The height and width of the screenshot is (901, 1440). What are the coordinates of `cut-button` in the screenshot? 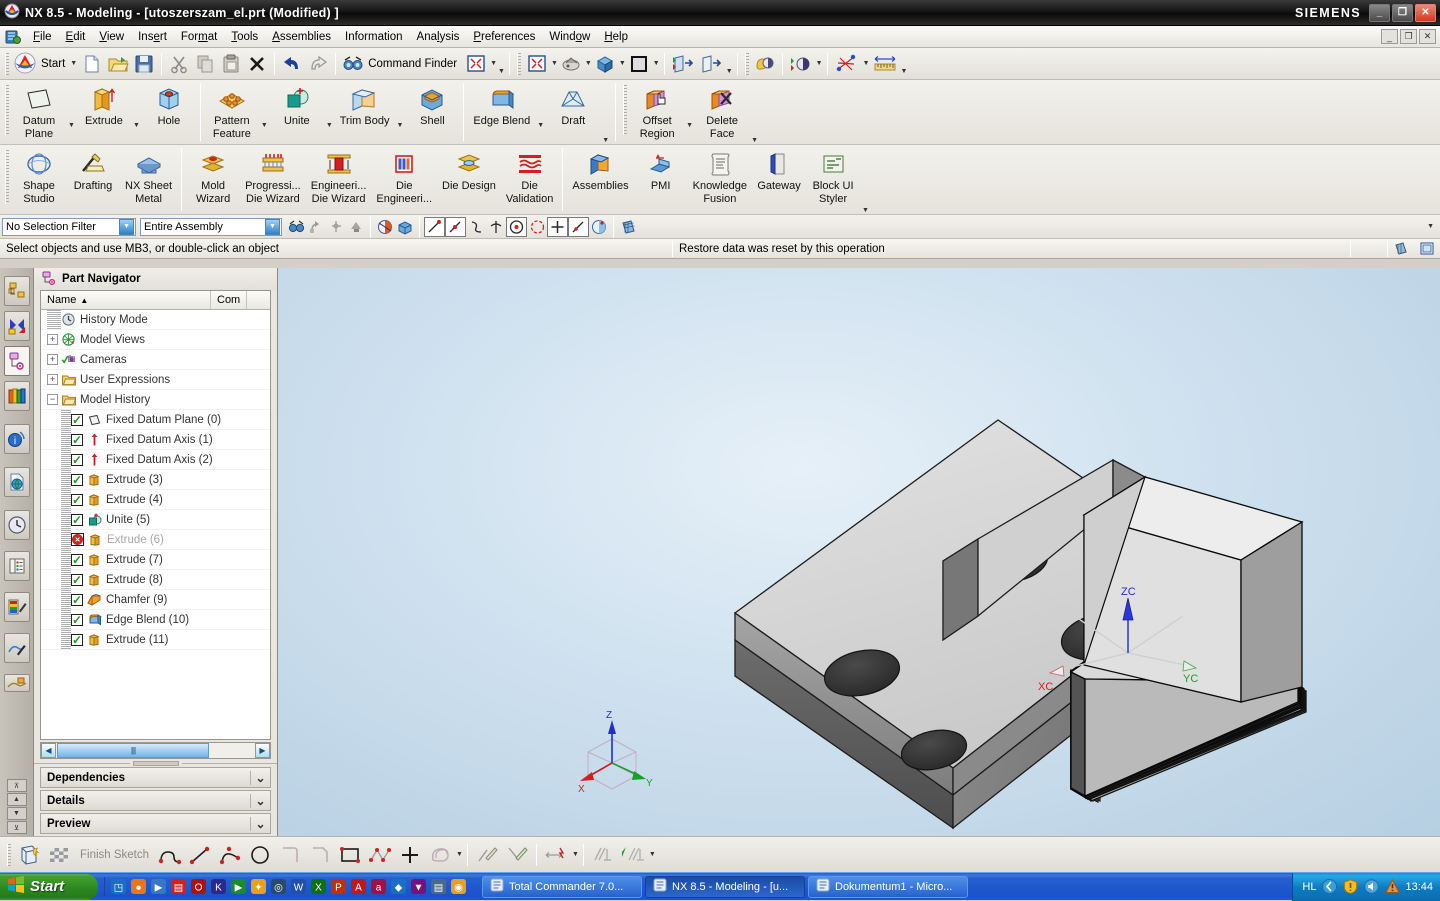 It's located at (179, 64).